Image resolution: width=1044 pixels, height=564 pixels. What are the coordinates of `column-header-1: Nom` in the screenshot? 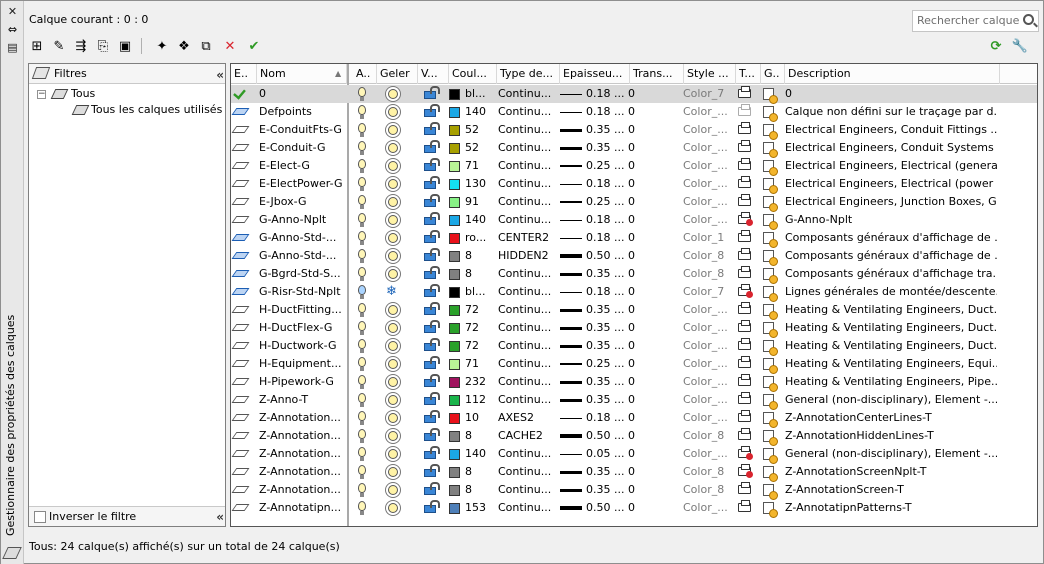 It's located at (302, 74).